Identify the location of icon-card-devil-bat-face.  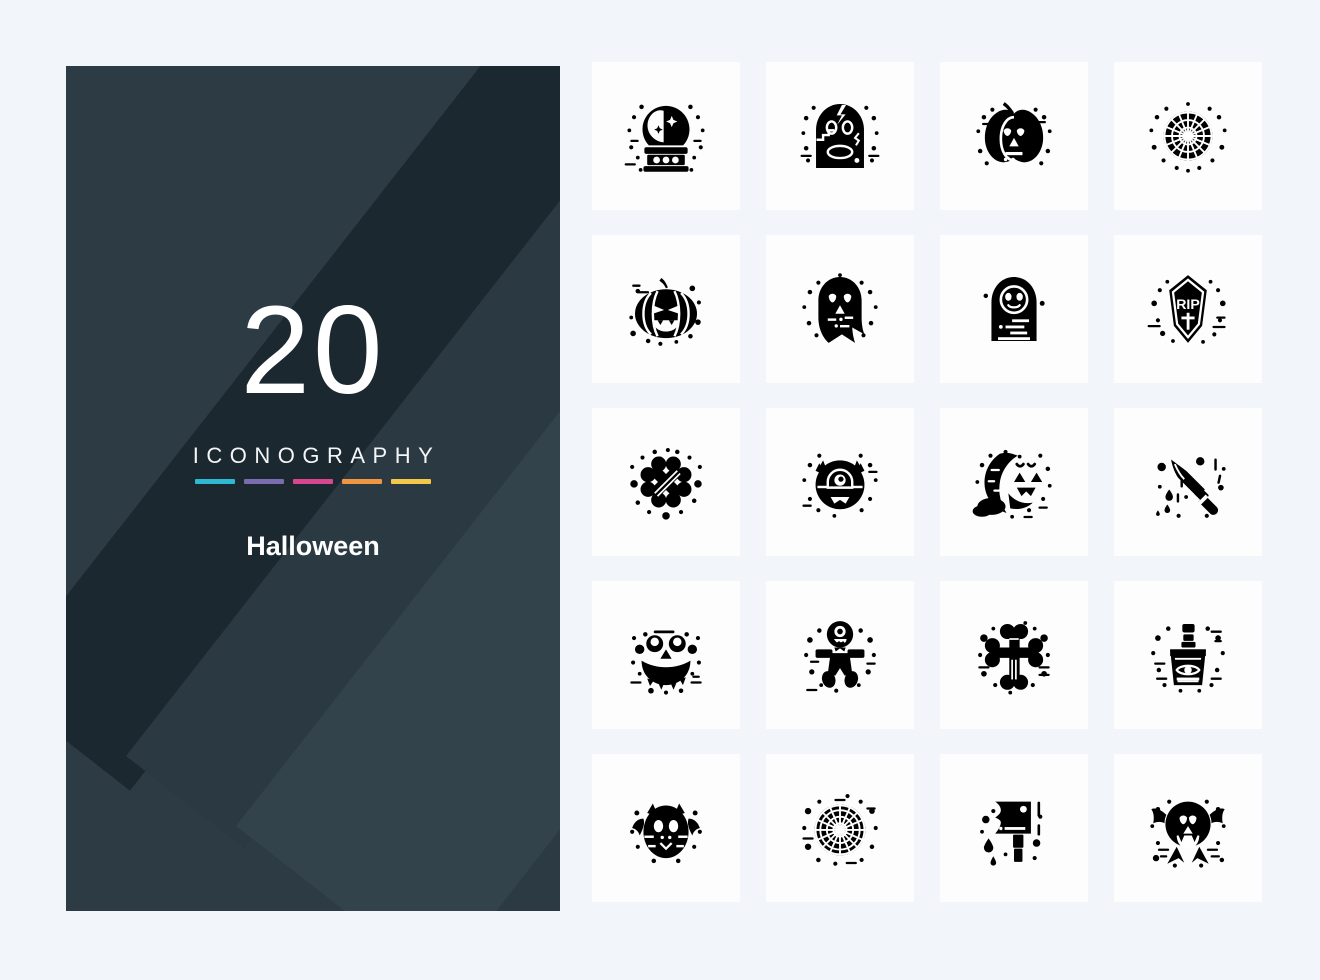
(666, 828).